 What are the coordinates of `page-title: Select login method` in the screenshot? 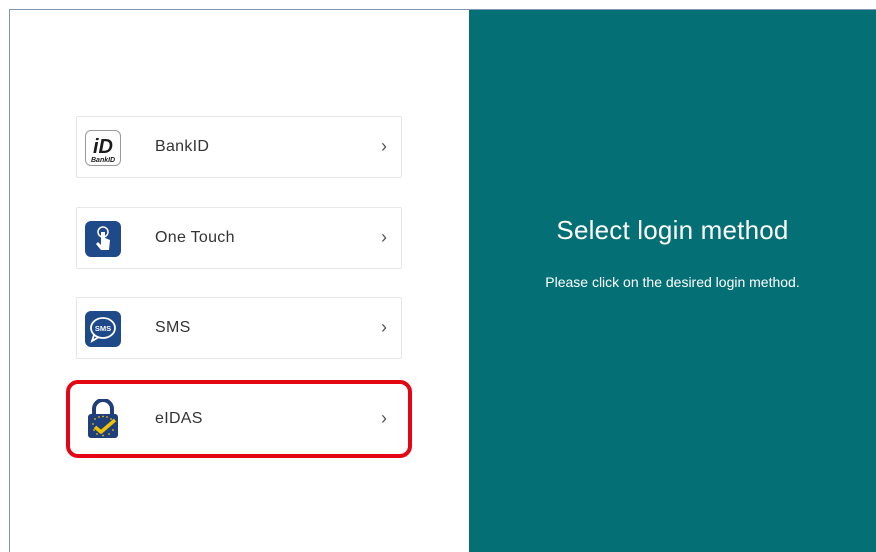 It's located at (672, 230).